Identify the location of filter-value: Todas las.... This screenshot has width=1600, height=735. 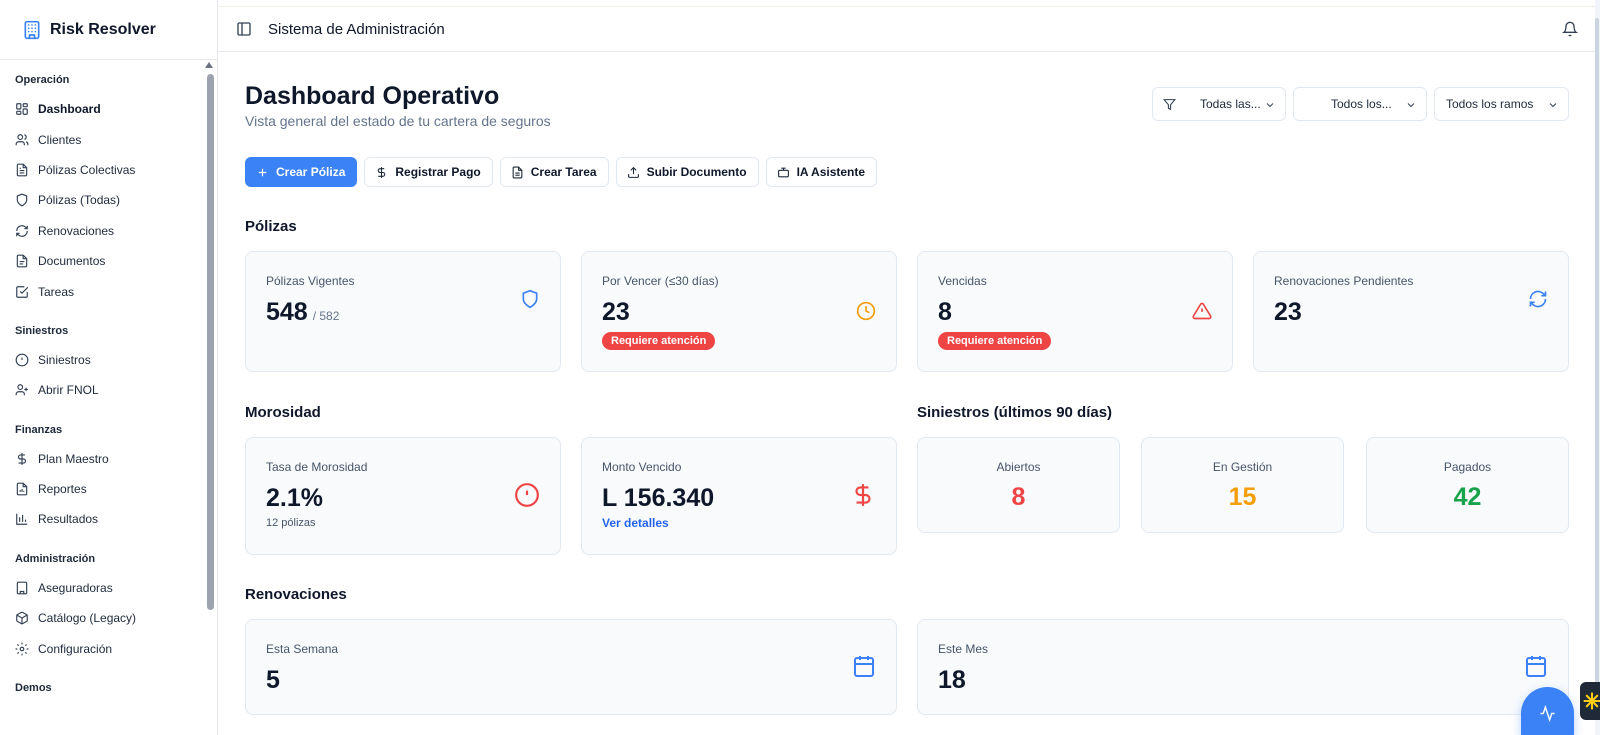
(1230, 104).